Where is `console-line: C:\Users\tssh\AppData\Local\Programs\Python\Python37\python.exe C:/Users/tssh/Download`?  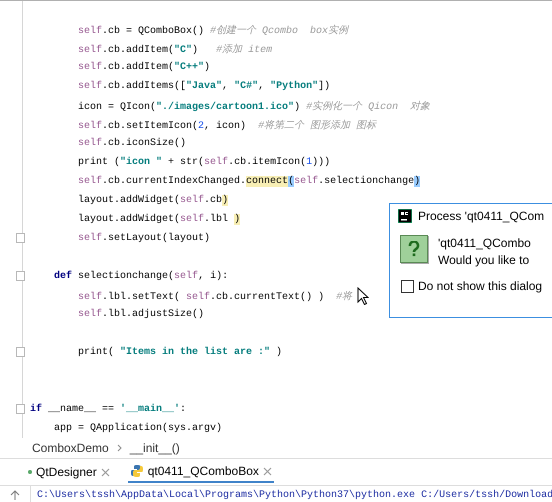 console-line: C:\Users\tssh\AppData\Local\Programs\Python\Python37\python.exe C:/Users/tssh/Download is located at coordinates (294, 495).